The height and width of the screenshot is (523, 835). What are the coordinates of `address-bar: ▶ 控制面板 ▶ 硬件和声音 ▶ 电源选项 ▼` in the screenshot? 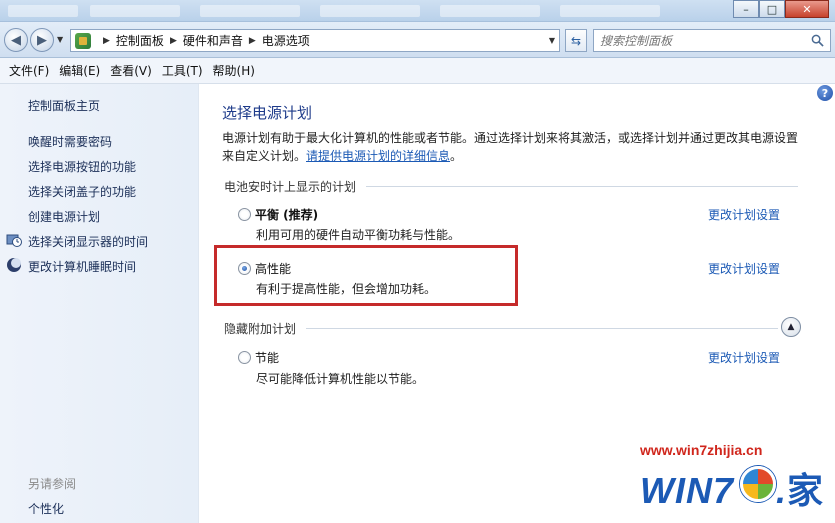 It's located at (315, 40).